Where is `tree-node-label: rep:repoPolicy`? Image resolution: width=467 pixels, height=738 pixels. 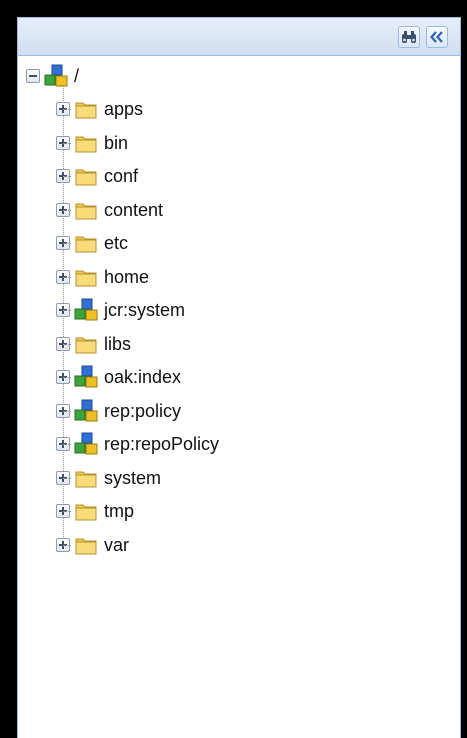 tree-node-label: rep:repoPolicy is located at coordinates (161, 444).